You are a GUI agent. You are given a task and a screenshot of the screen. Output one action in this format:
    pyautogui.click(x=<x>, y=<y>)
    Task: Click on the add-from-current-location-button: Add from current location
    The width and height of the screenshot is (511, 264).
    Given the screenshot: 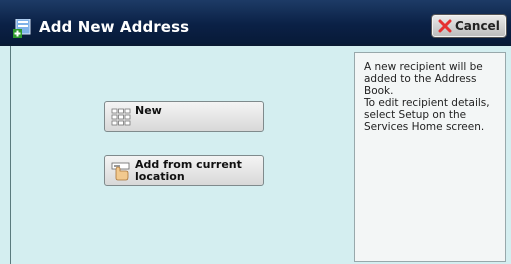 What is the action you would take?
    pyautogui.click(x=184, y=170)
    